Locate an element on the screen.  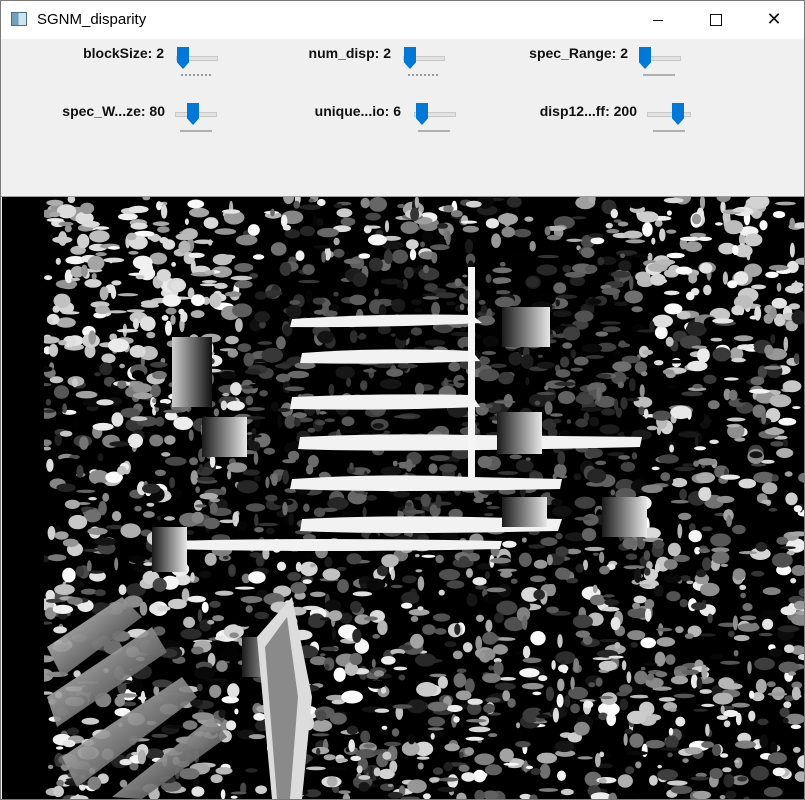
trackbar-track-disp12 is located at coordinates (669, 114).